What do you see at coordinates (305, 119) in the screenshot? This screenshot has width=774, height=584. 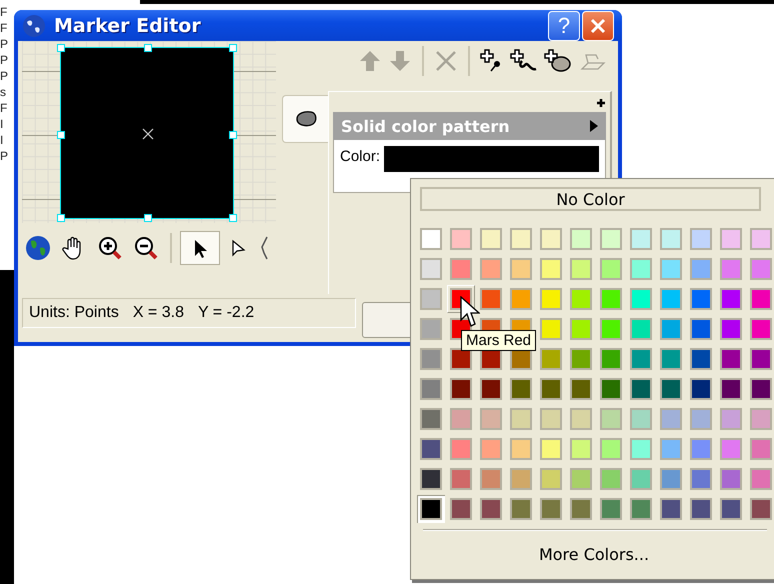 I see `shape-tab` at bounding box center [305, 119].